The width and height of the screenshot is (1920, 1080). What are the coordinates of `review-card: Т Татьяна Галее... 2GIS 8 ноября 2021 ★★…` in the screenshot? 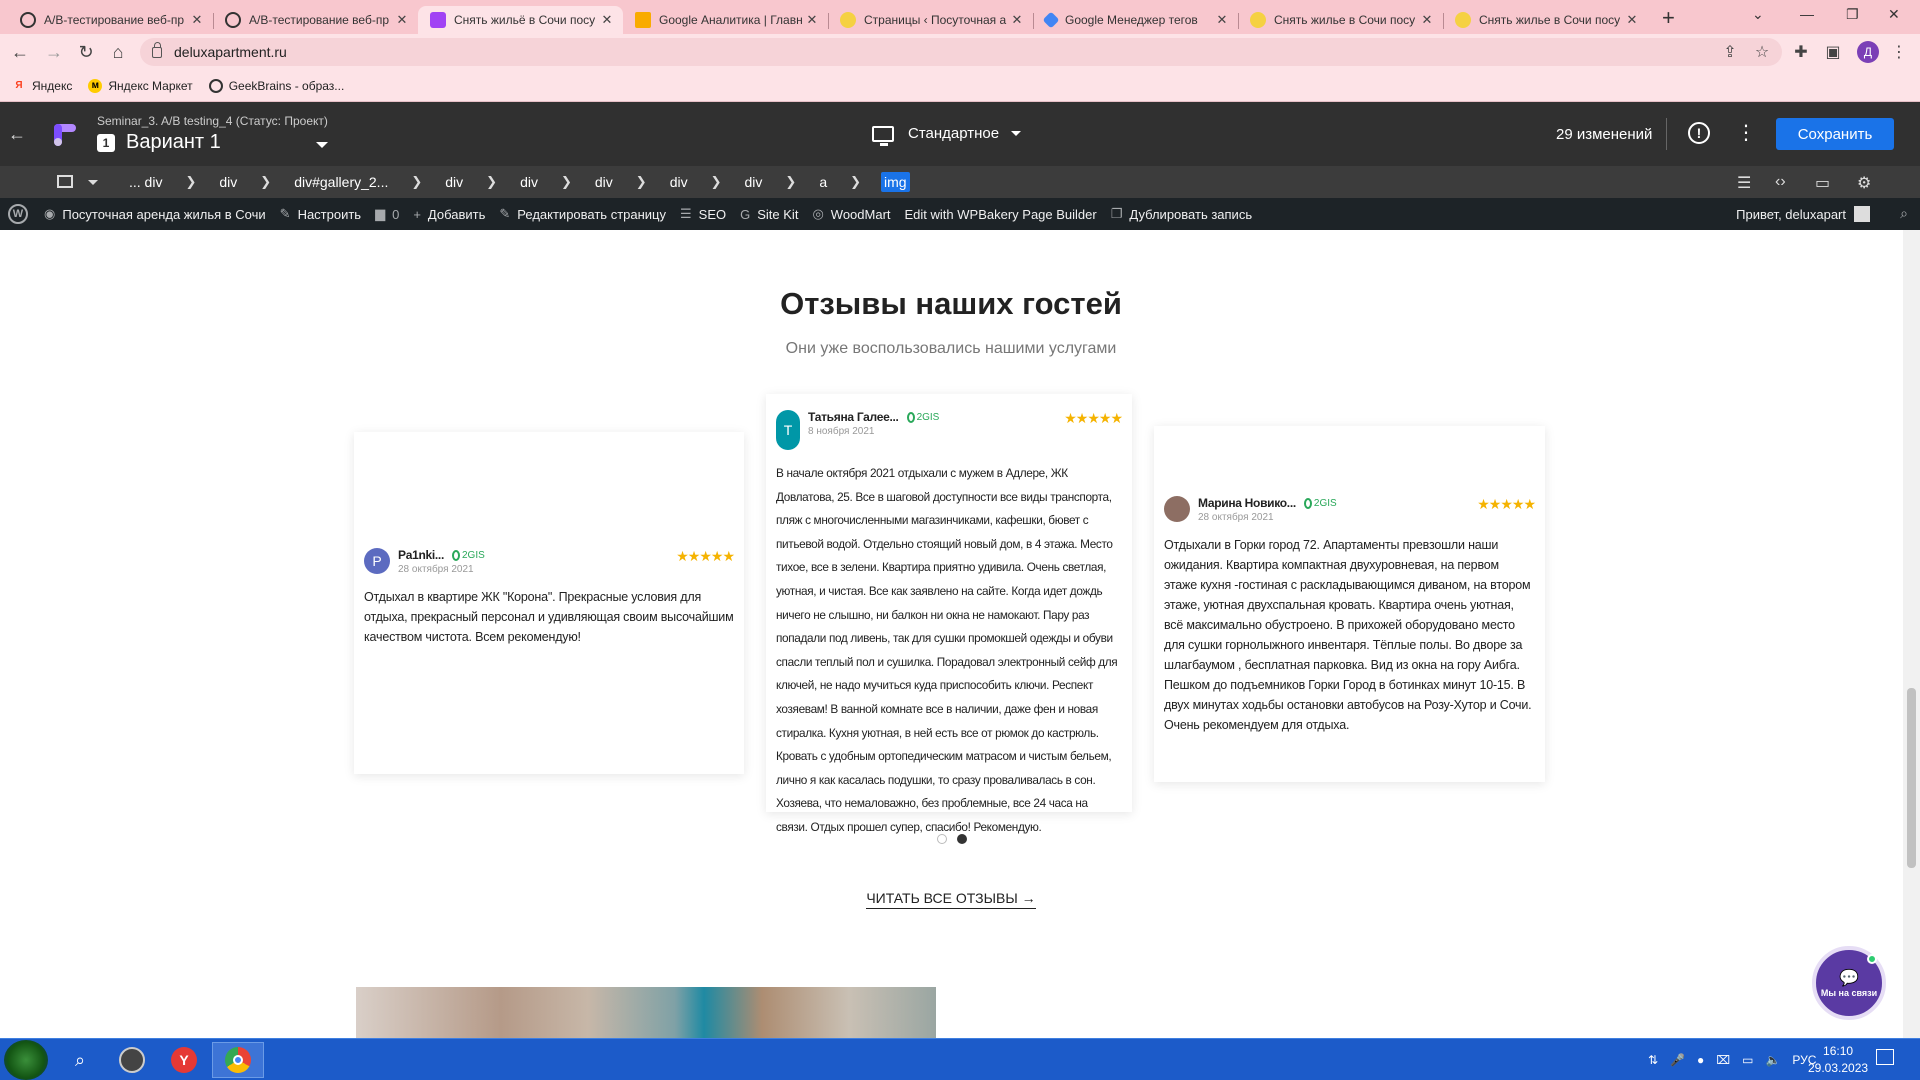 It's located at (949, 614).